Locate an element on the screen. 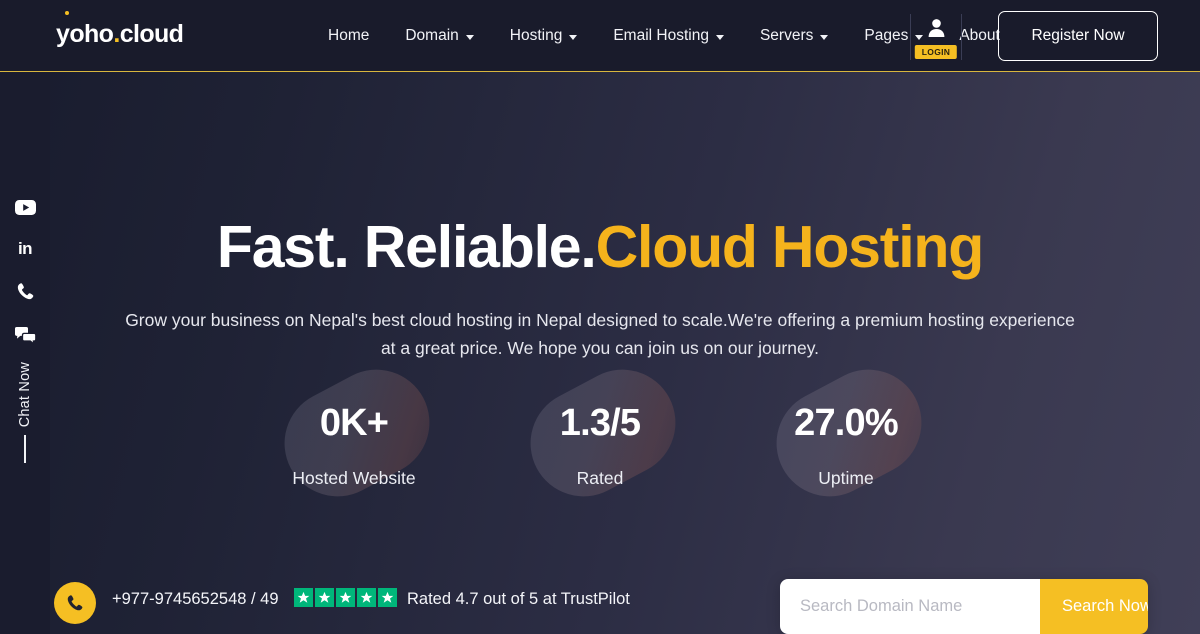 The height and width of the screenshot is (634, 1200). login-badge: LOGIN is located at coordinates (936, 52).